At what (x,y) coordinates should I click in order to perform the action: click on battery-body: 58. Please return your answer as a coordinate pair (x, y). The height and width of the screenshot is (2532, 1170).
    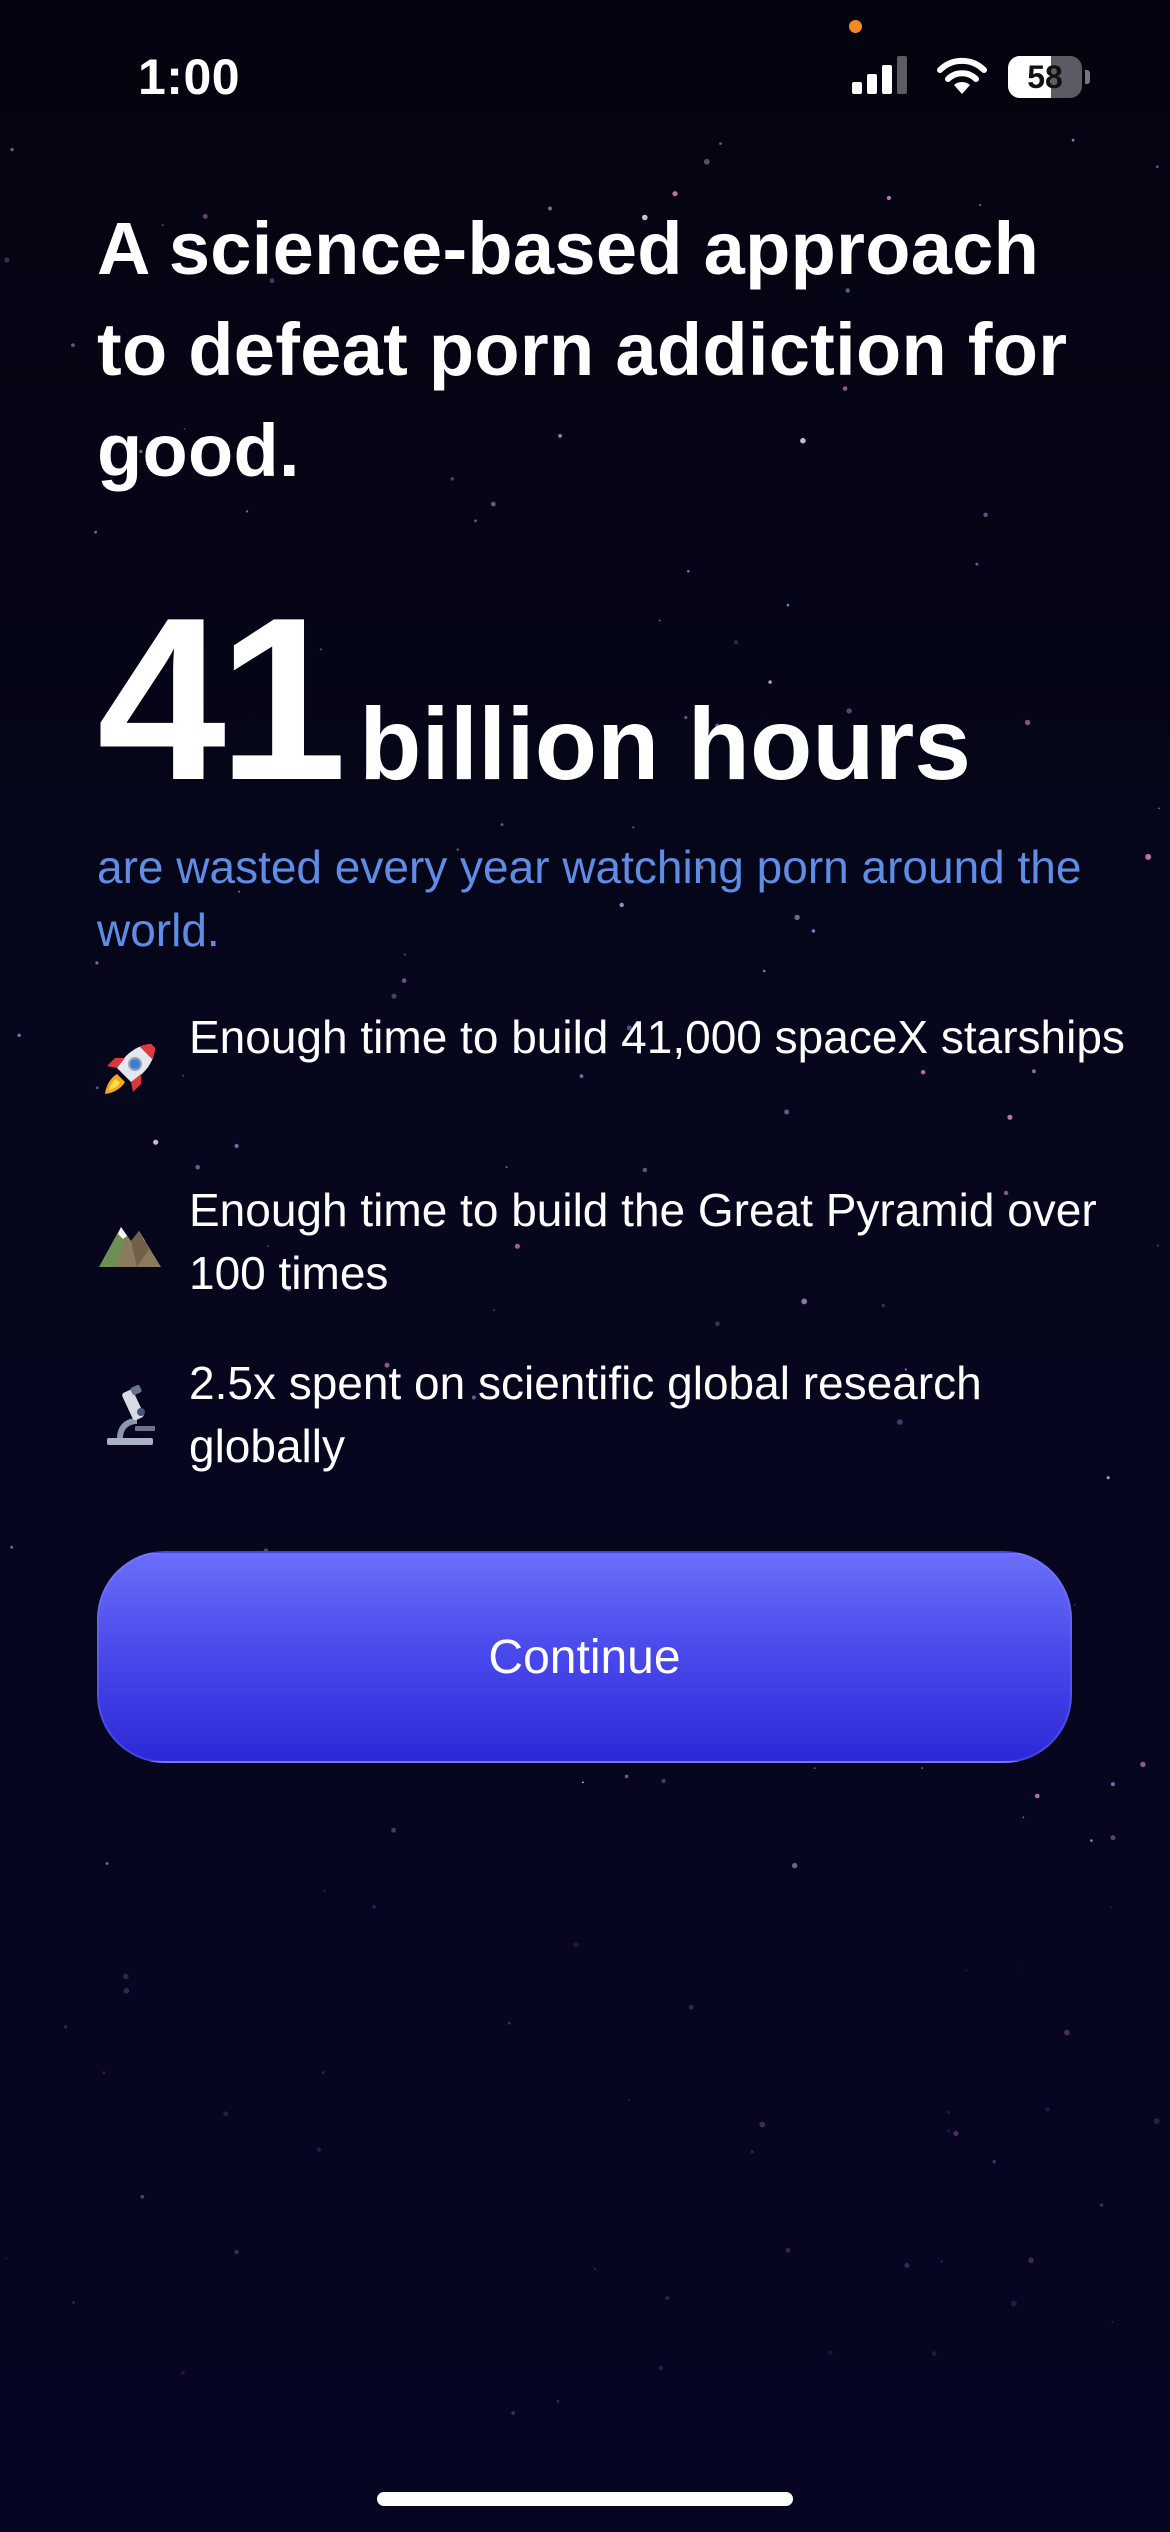
    Looking at the image, I should click on (1045, 77).